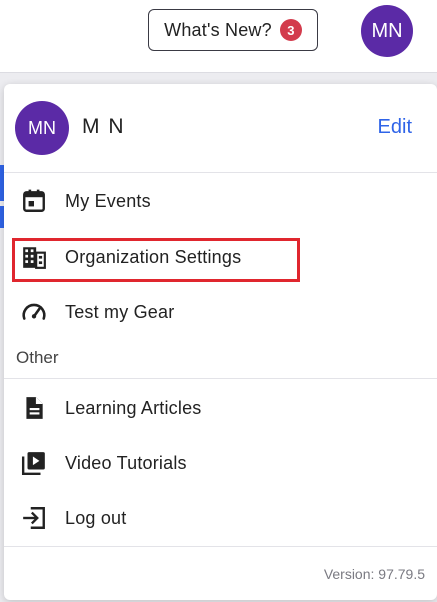 This screenshot has width=437, height=602. Describe the element at coordinates (34, 463) in the screenshot. I see `video-library-icon` at that location.